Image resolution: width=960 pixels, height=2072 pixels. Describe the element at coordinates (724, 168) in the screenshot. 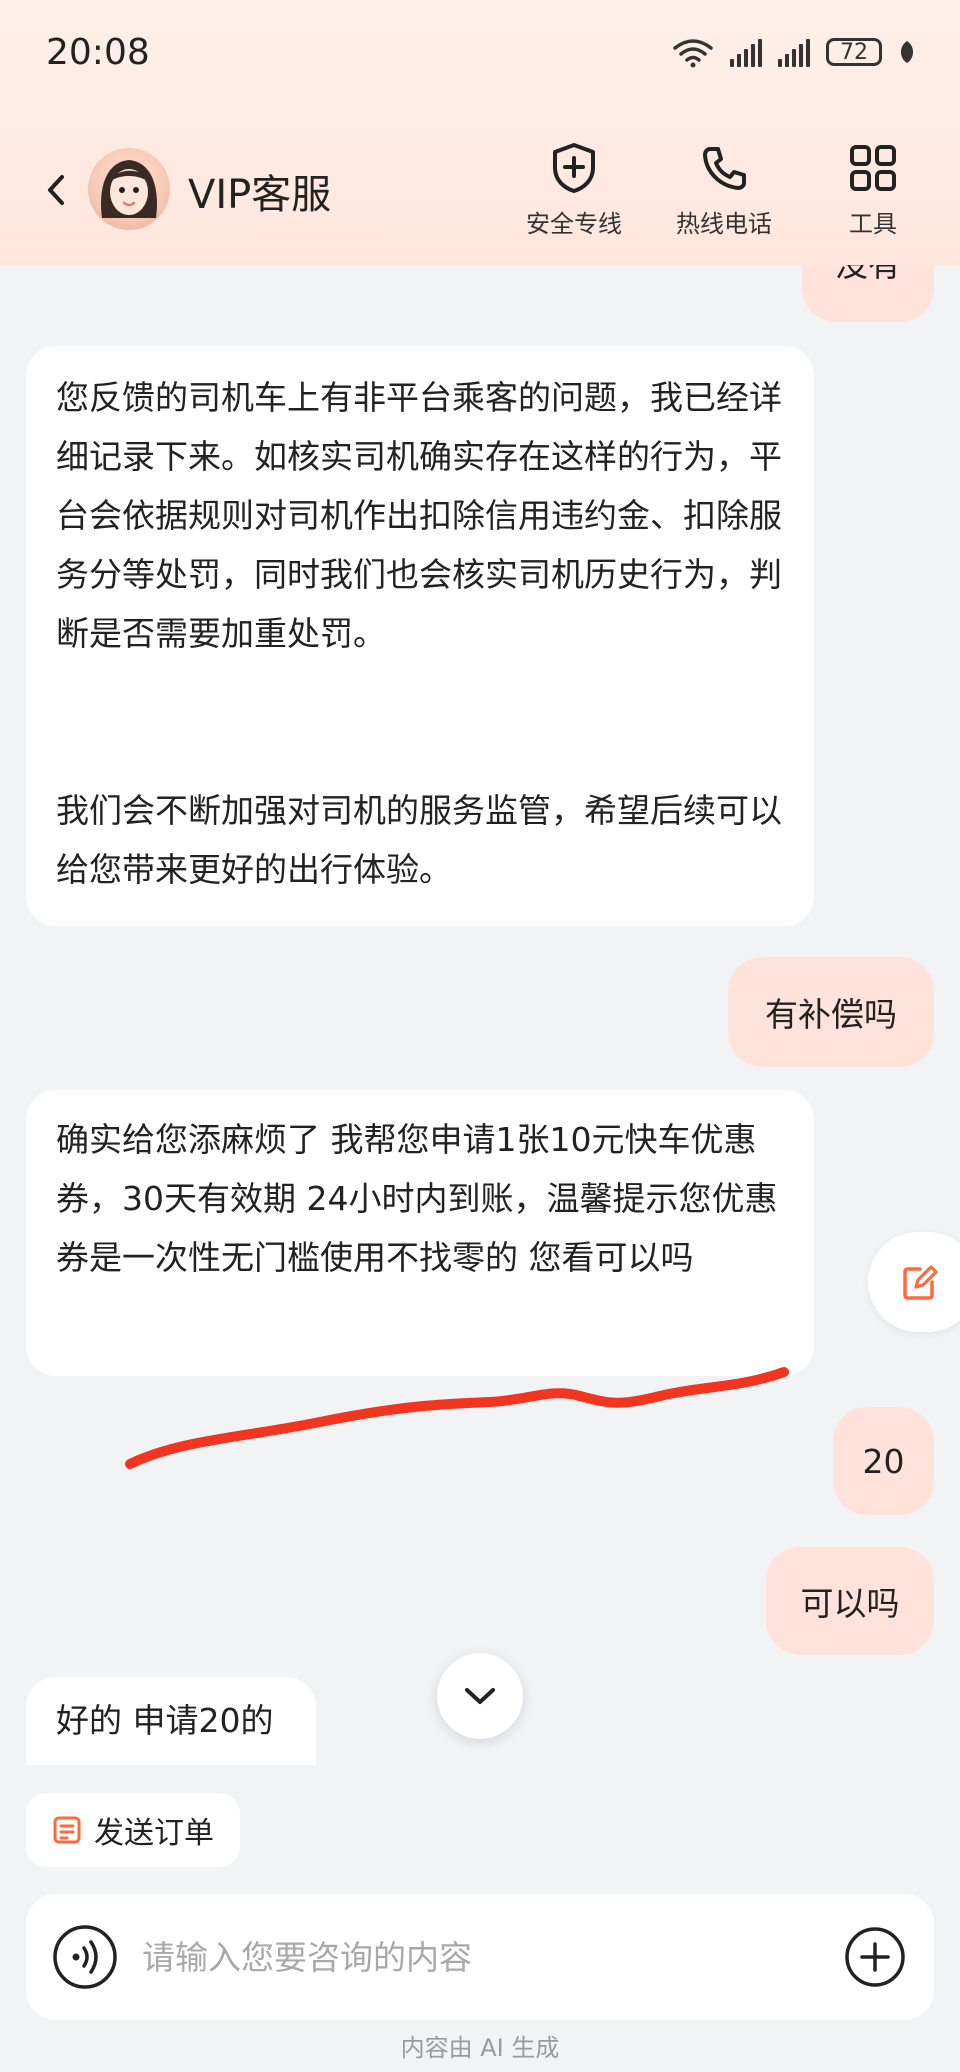

I see `phone-icon` at that location.